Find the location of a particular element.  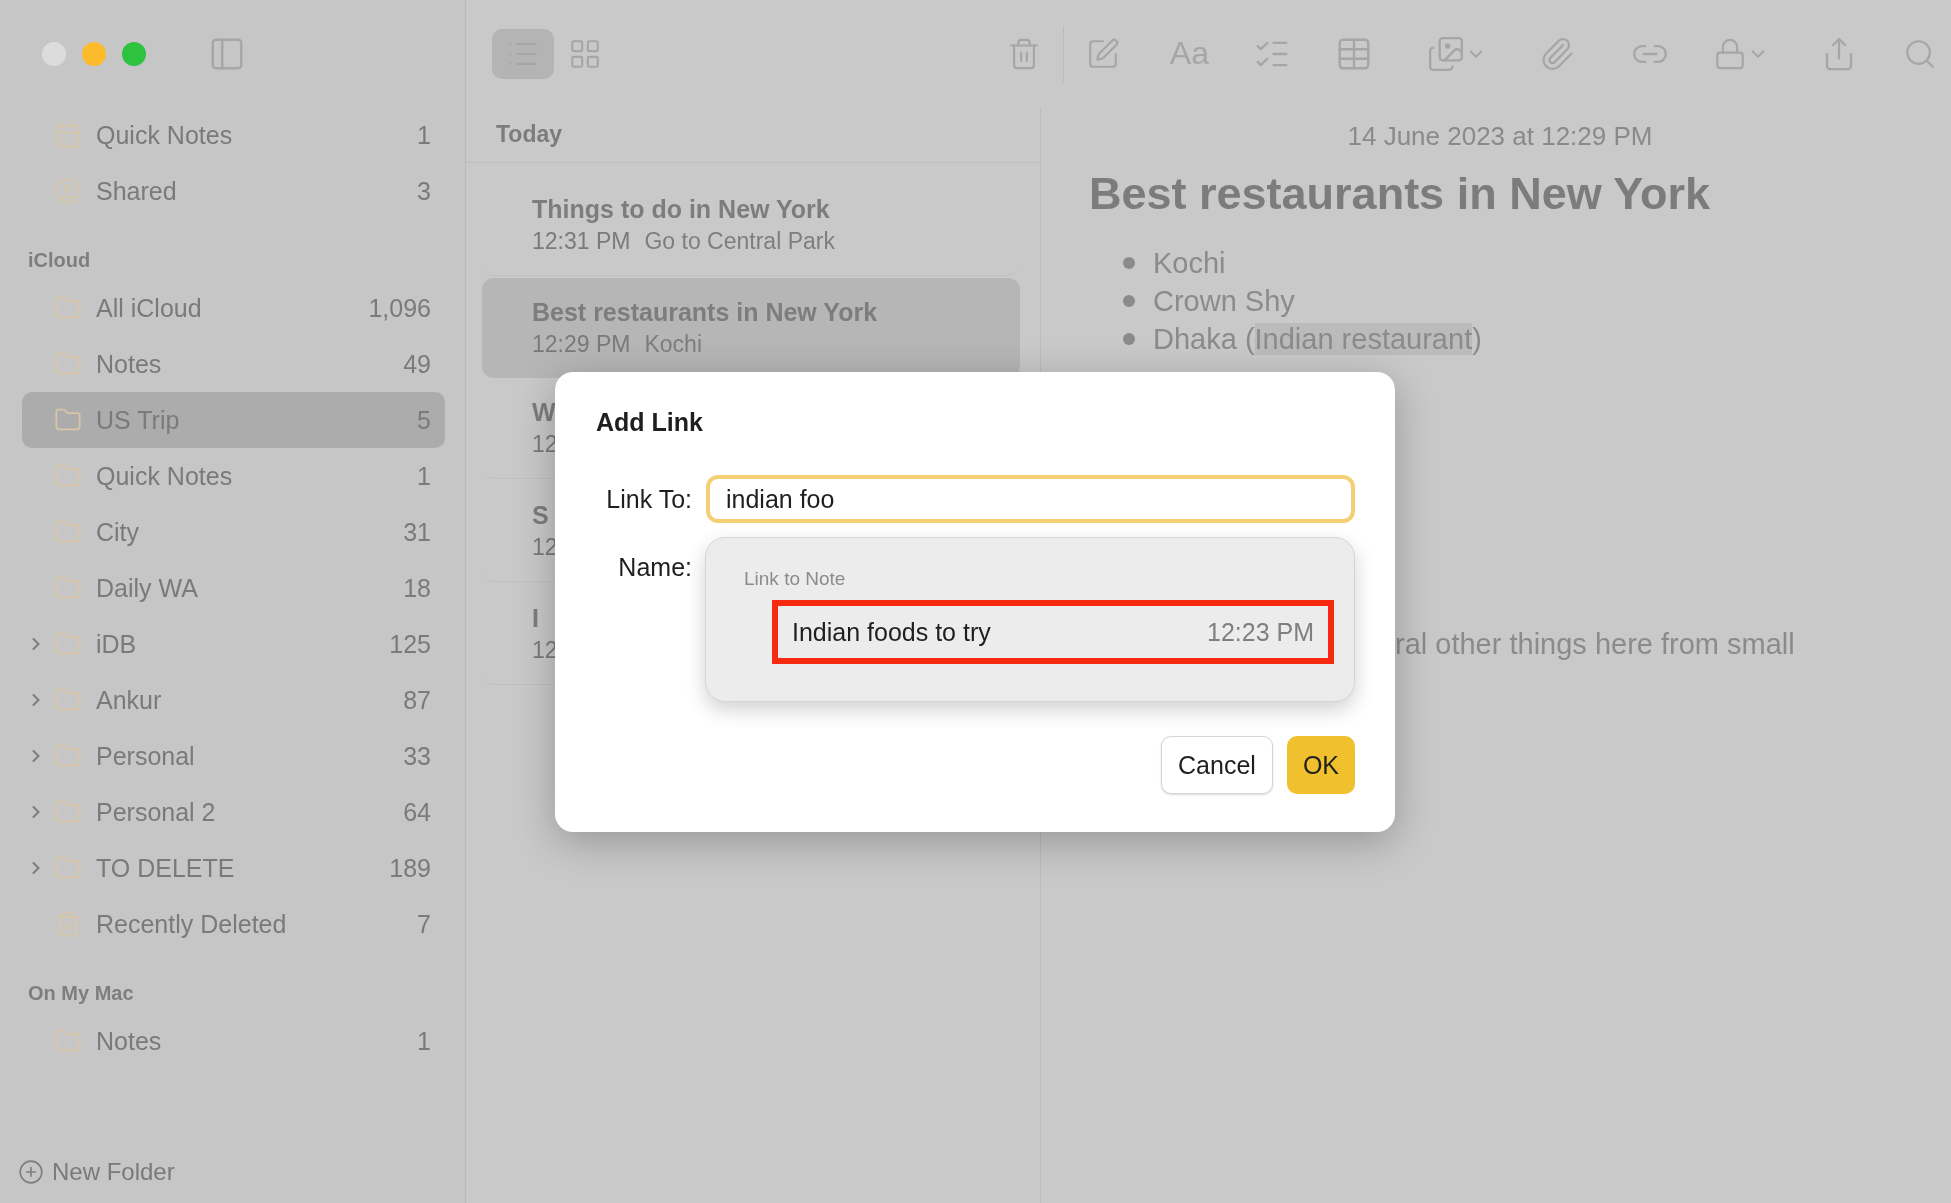

minimize-button is located at coordinates (94, 53).